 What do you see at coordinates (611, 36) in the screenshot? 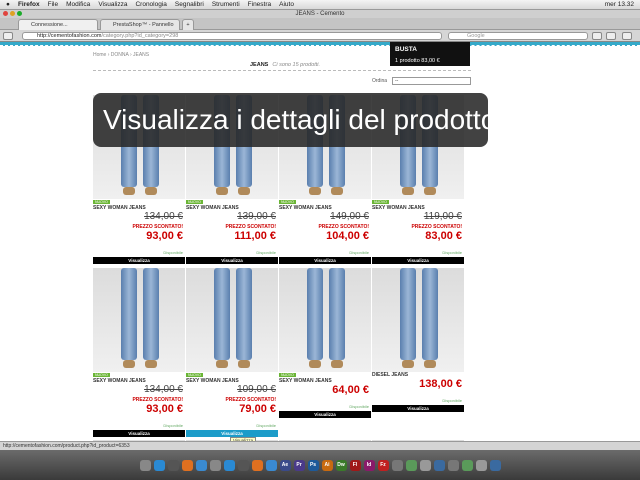
I see `bookmarks-button` at bounding box center [611, 36].